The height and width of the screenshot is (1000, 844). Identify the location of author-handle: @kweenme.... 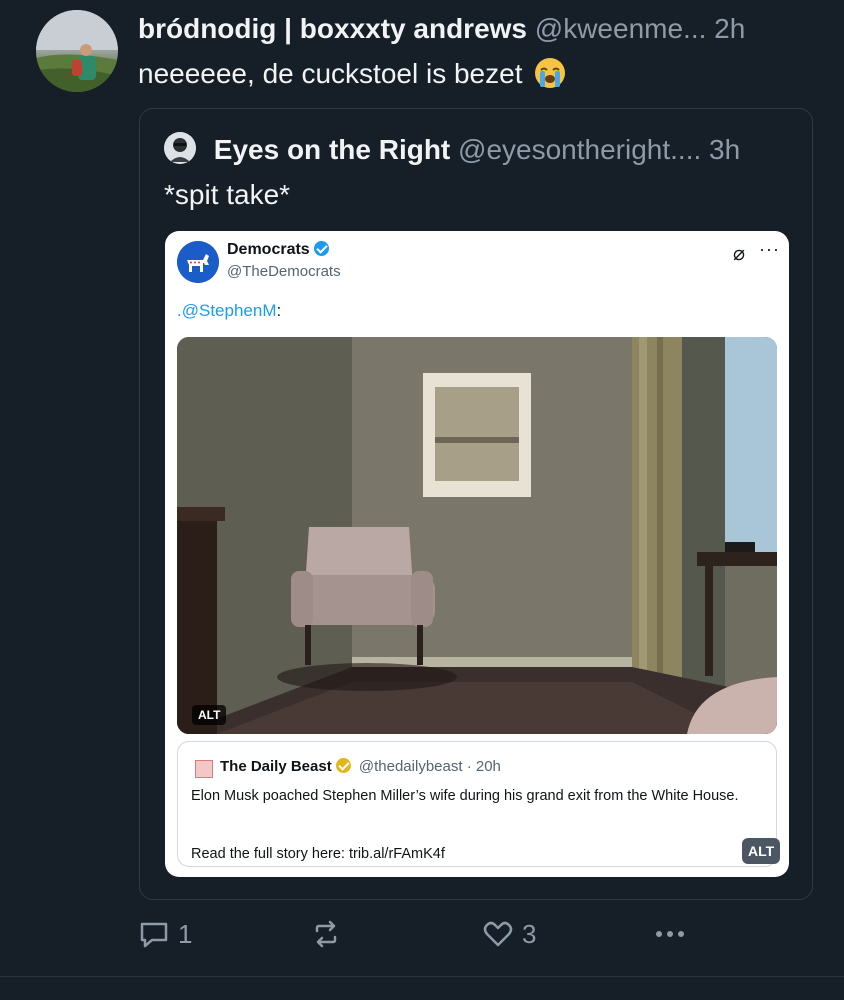
(621, 28).